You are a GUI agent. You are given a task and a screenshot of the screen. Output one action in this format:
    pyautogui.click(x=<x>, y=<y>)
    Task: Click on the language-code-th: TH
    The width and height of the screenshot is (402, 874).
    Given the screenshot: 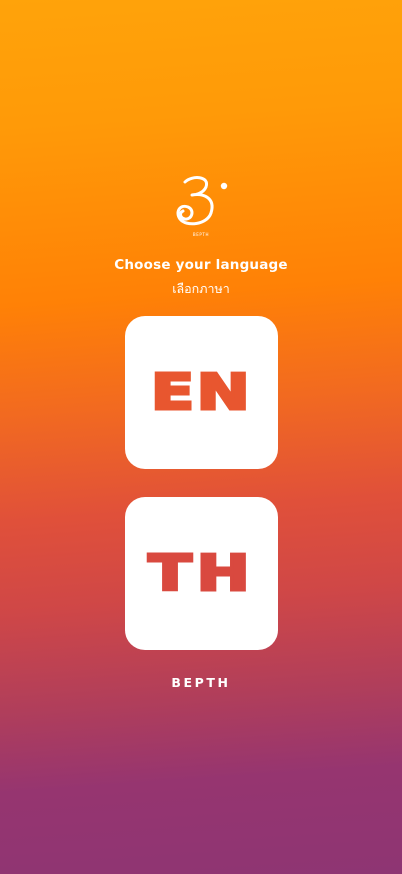 What is the action you would take?
    pyautogui.click(x=200, y=573)
    